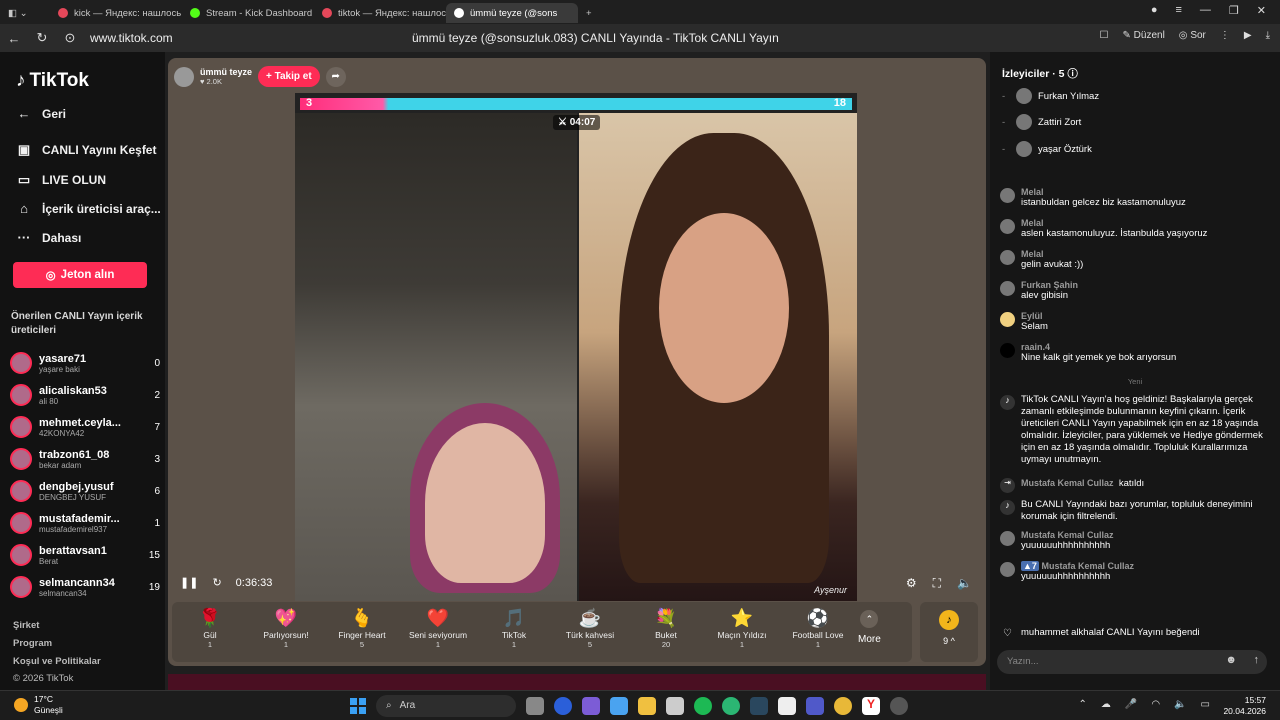 The image size is (1280, 720). Describe the element at coordinates (871, 706) in the screenshot. I see `yandex-browser-icon: Y` at that location.